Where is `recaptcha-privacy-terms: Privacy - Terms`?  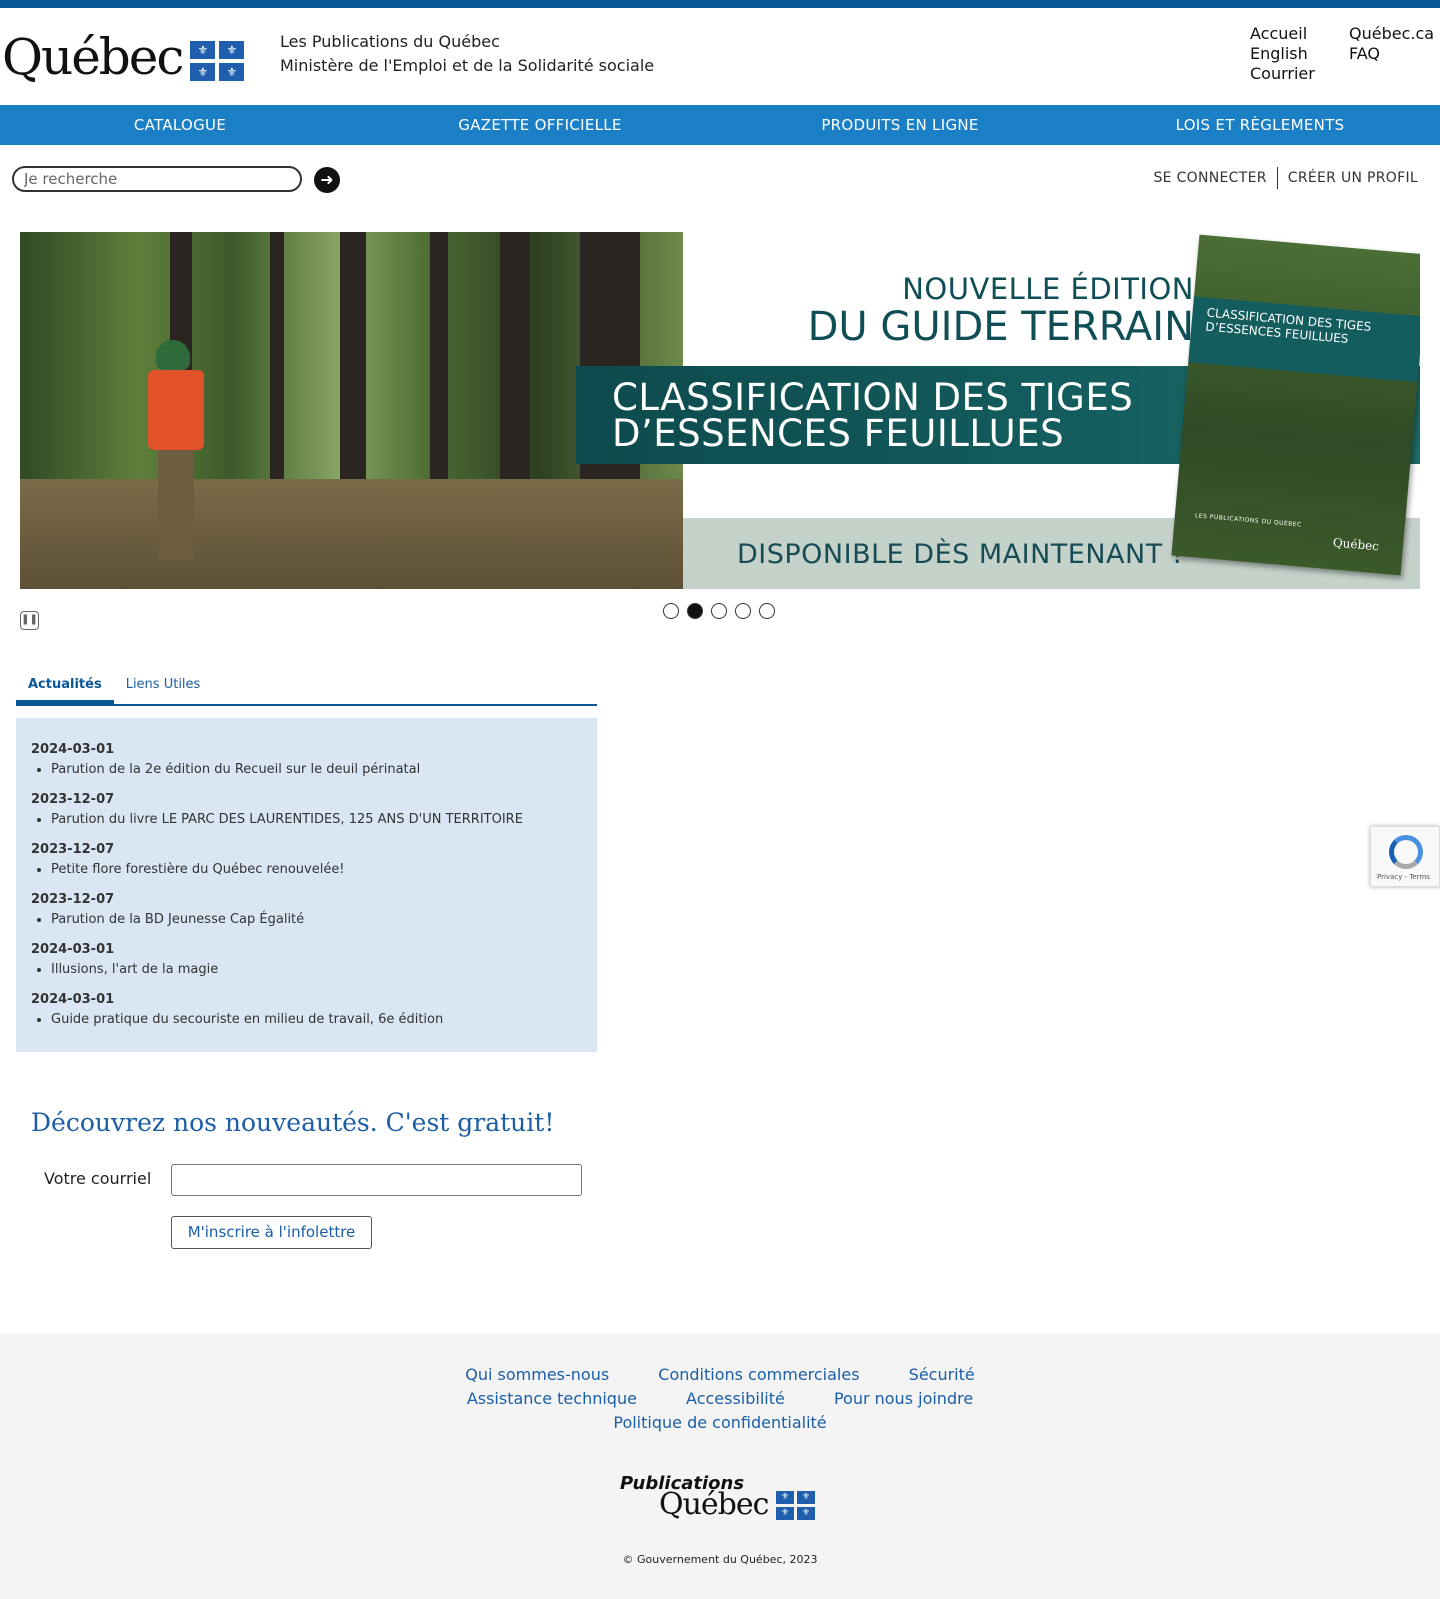 recaptcha-privacy-terms: Privacy - Terms is located at coordinates (1403, 877).